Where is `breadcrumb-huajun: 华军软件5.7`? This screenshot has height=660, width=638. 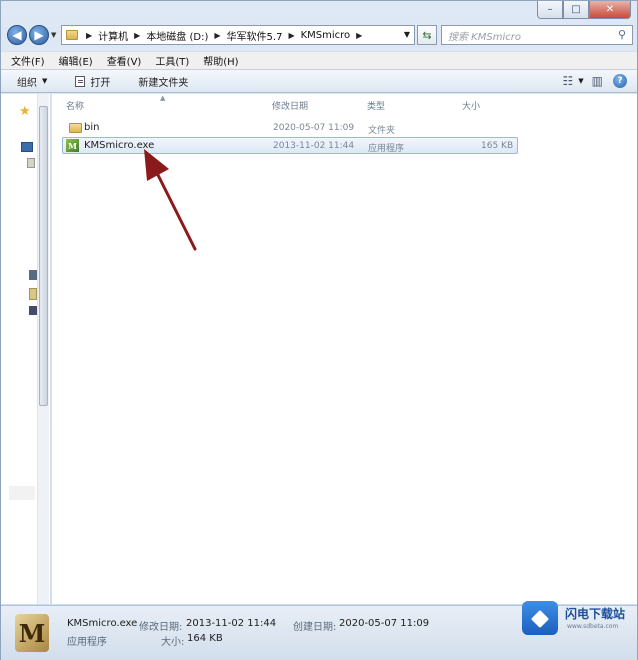 breadcrumb-huajun: 华军软件5.7 is located at coordinates (255, 35).